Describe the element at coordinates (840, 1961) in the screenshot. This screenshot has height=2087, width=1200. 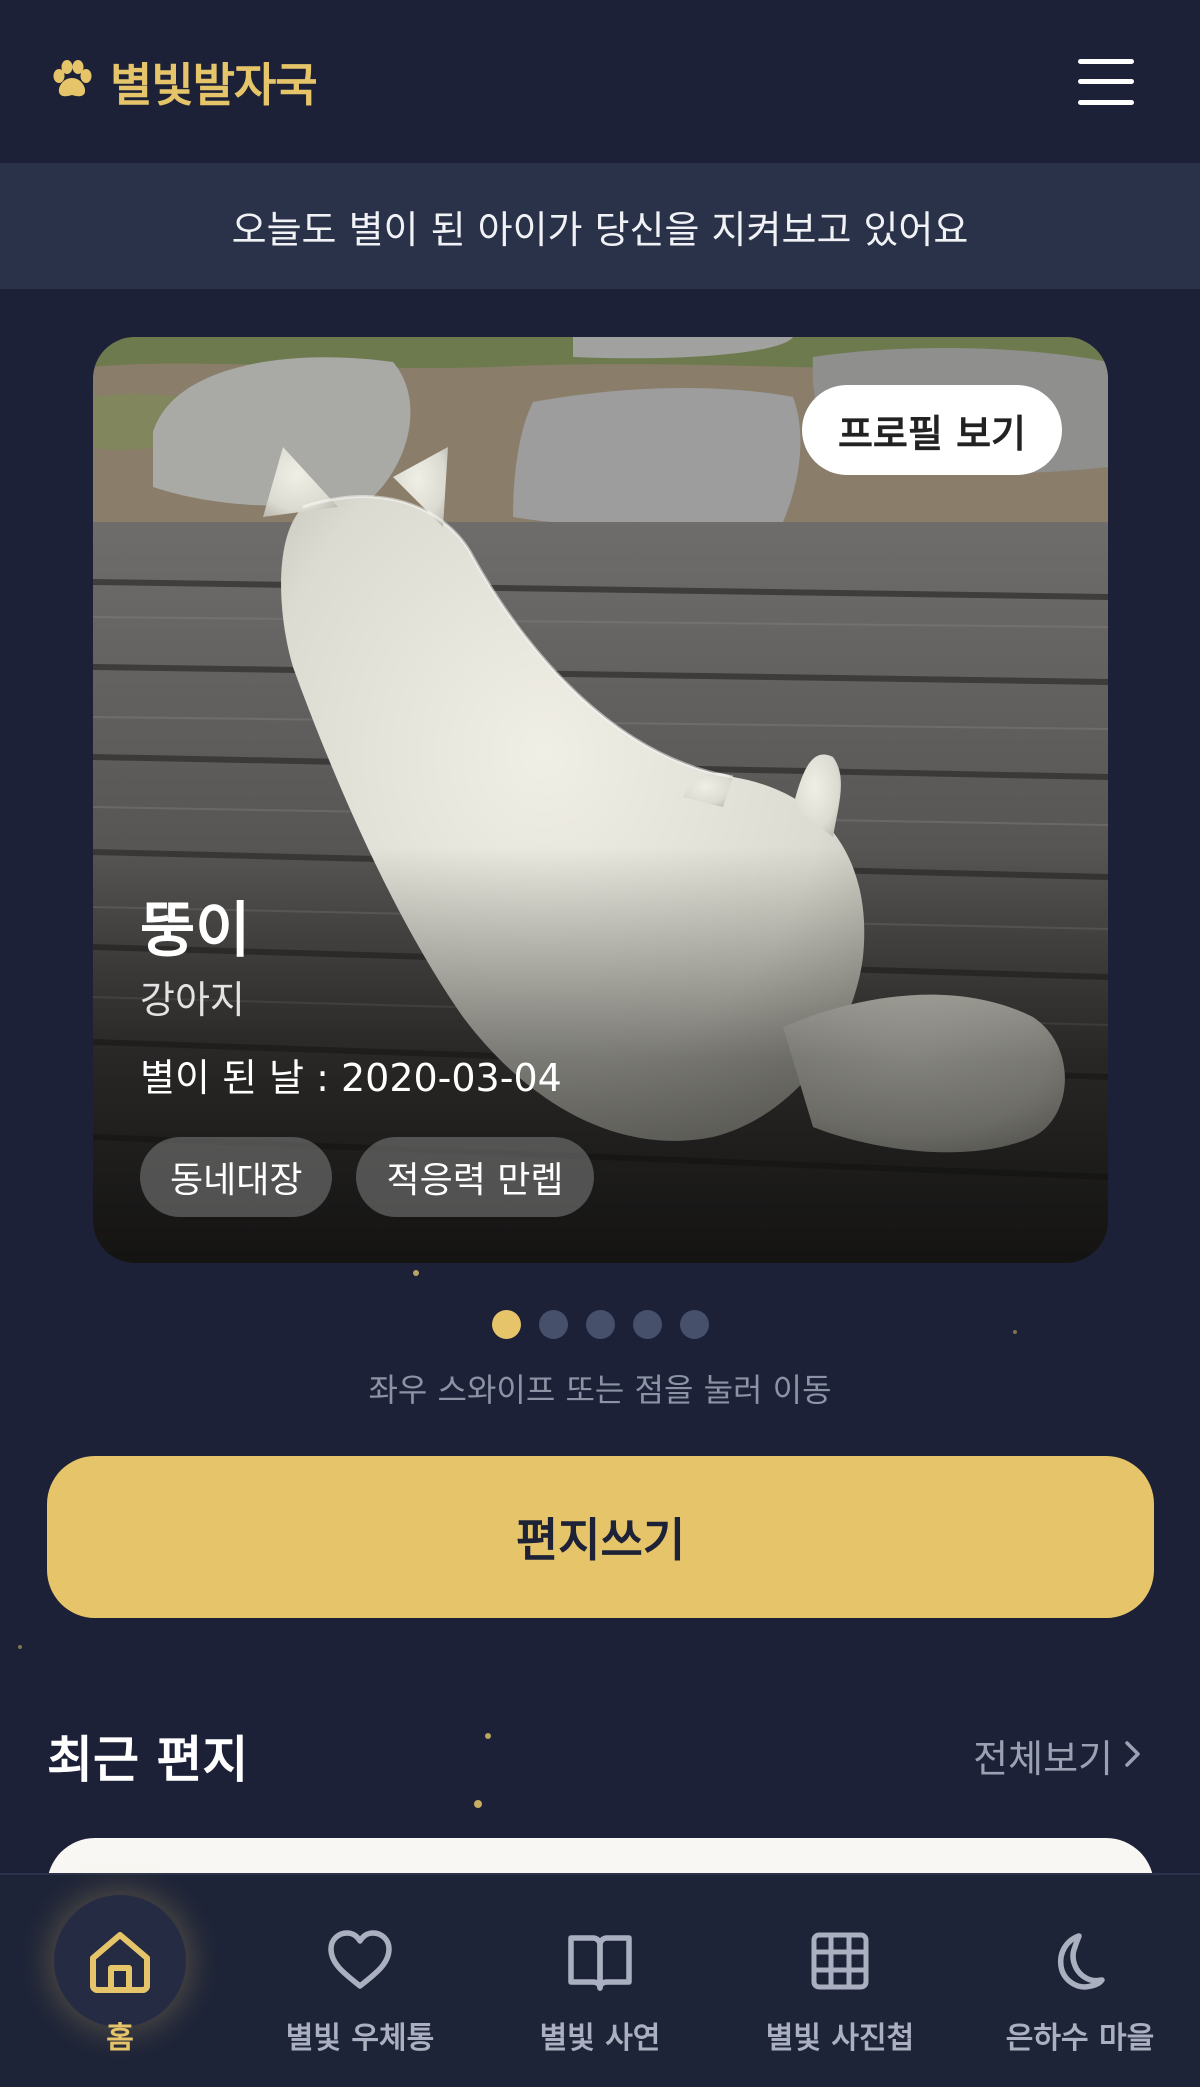
I see `grid-icon` at that location.